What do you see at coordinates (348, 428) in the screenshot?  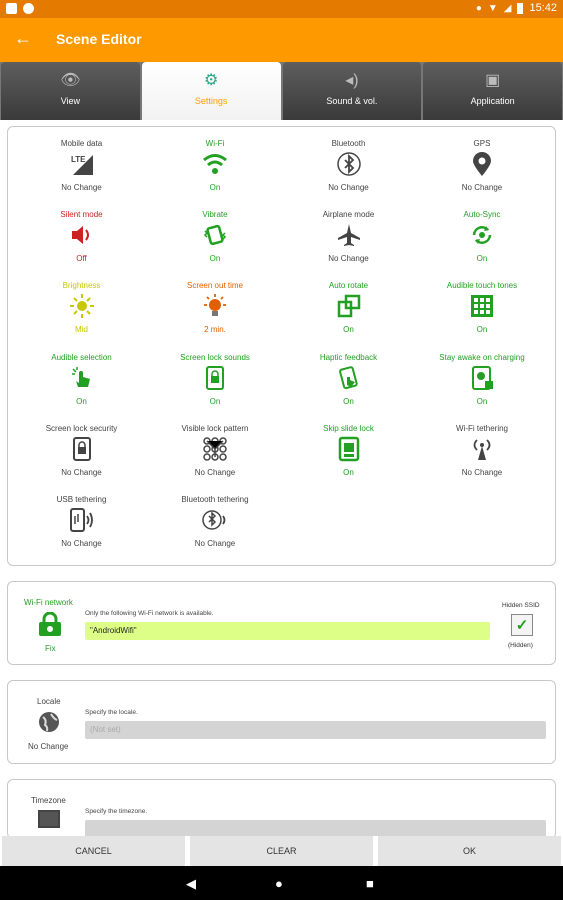 I see `setting-label: Skip slide lock` at bounding box center [348, 428].